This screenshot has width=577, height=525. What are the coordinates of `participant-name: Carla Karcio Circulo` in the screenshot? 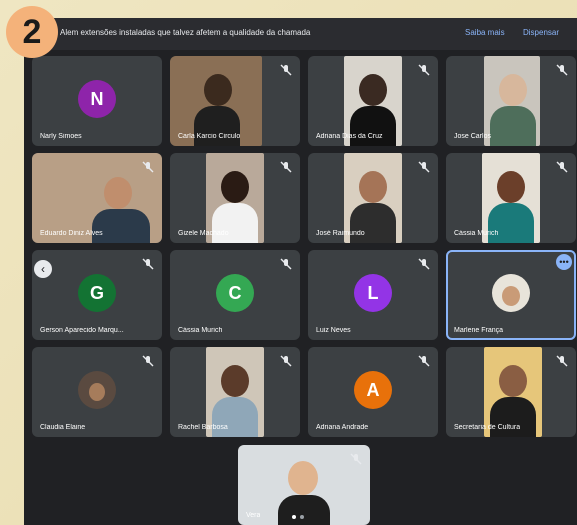 It's located at (209, 136).